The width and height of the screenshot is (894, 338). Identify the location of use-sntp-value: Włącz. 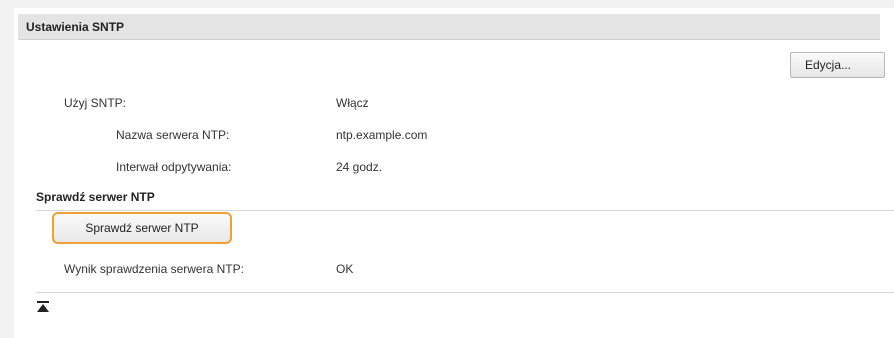
(352, 103).